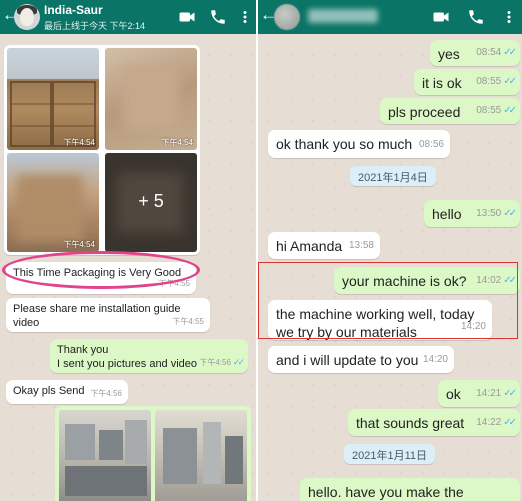 This screenshot has height=501, width=522. I want to click on message-text: that sounds great, so click(410, 423).